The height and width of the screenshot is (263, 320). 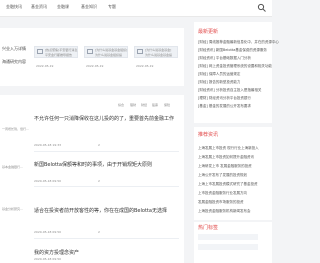 What do you see at coordinates (45, 66) in the screenshot?
I see `featured-meta-1: 2022-05-19` at bounding box center [45, 66].